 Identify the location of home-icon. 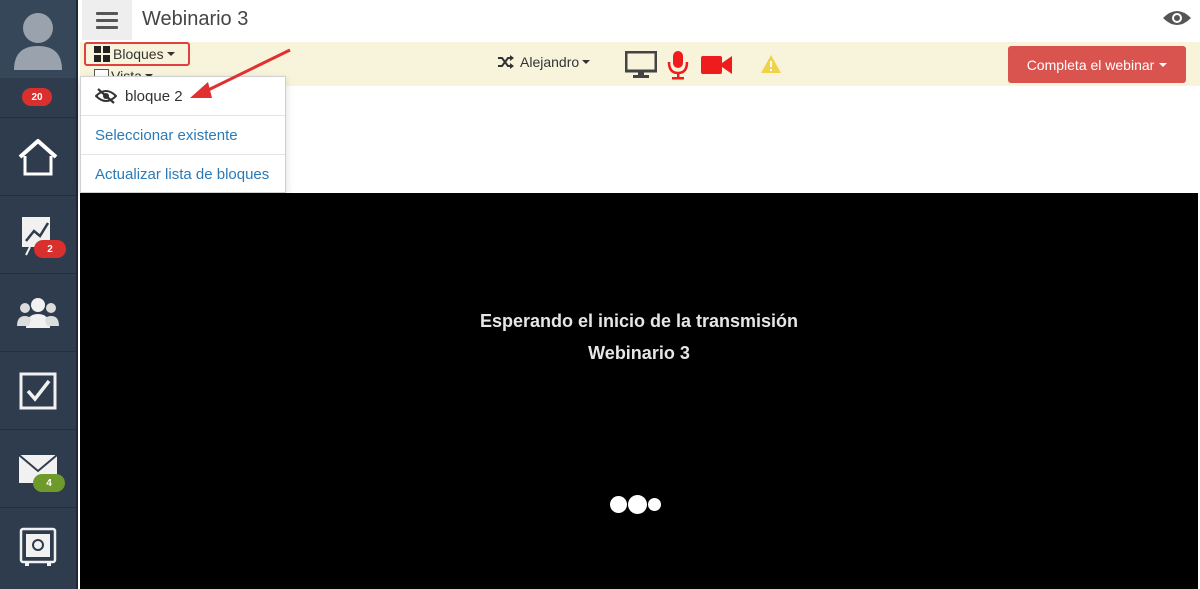
(38, 156).